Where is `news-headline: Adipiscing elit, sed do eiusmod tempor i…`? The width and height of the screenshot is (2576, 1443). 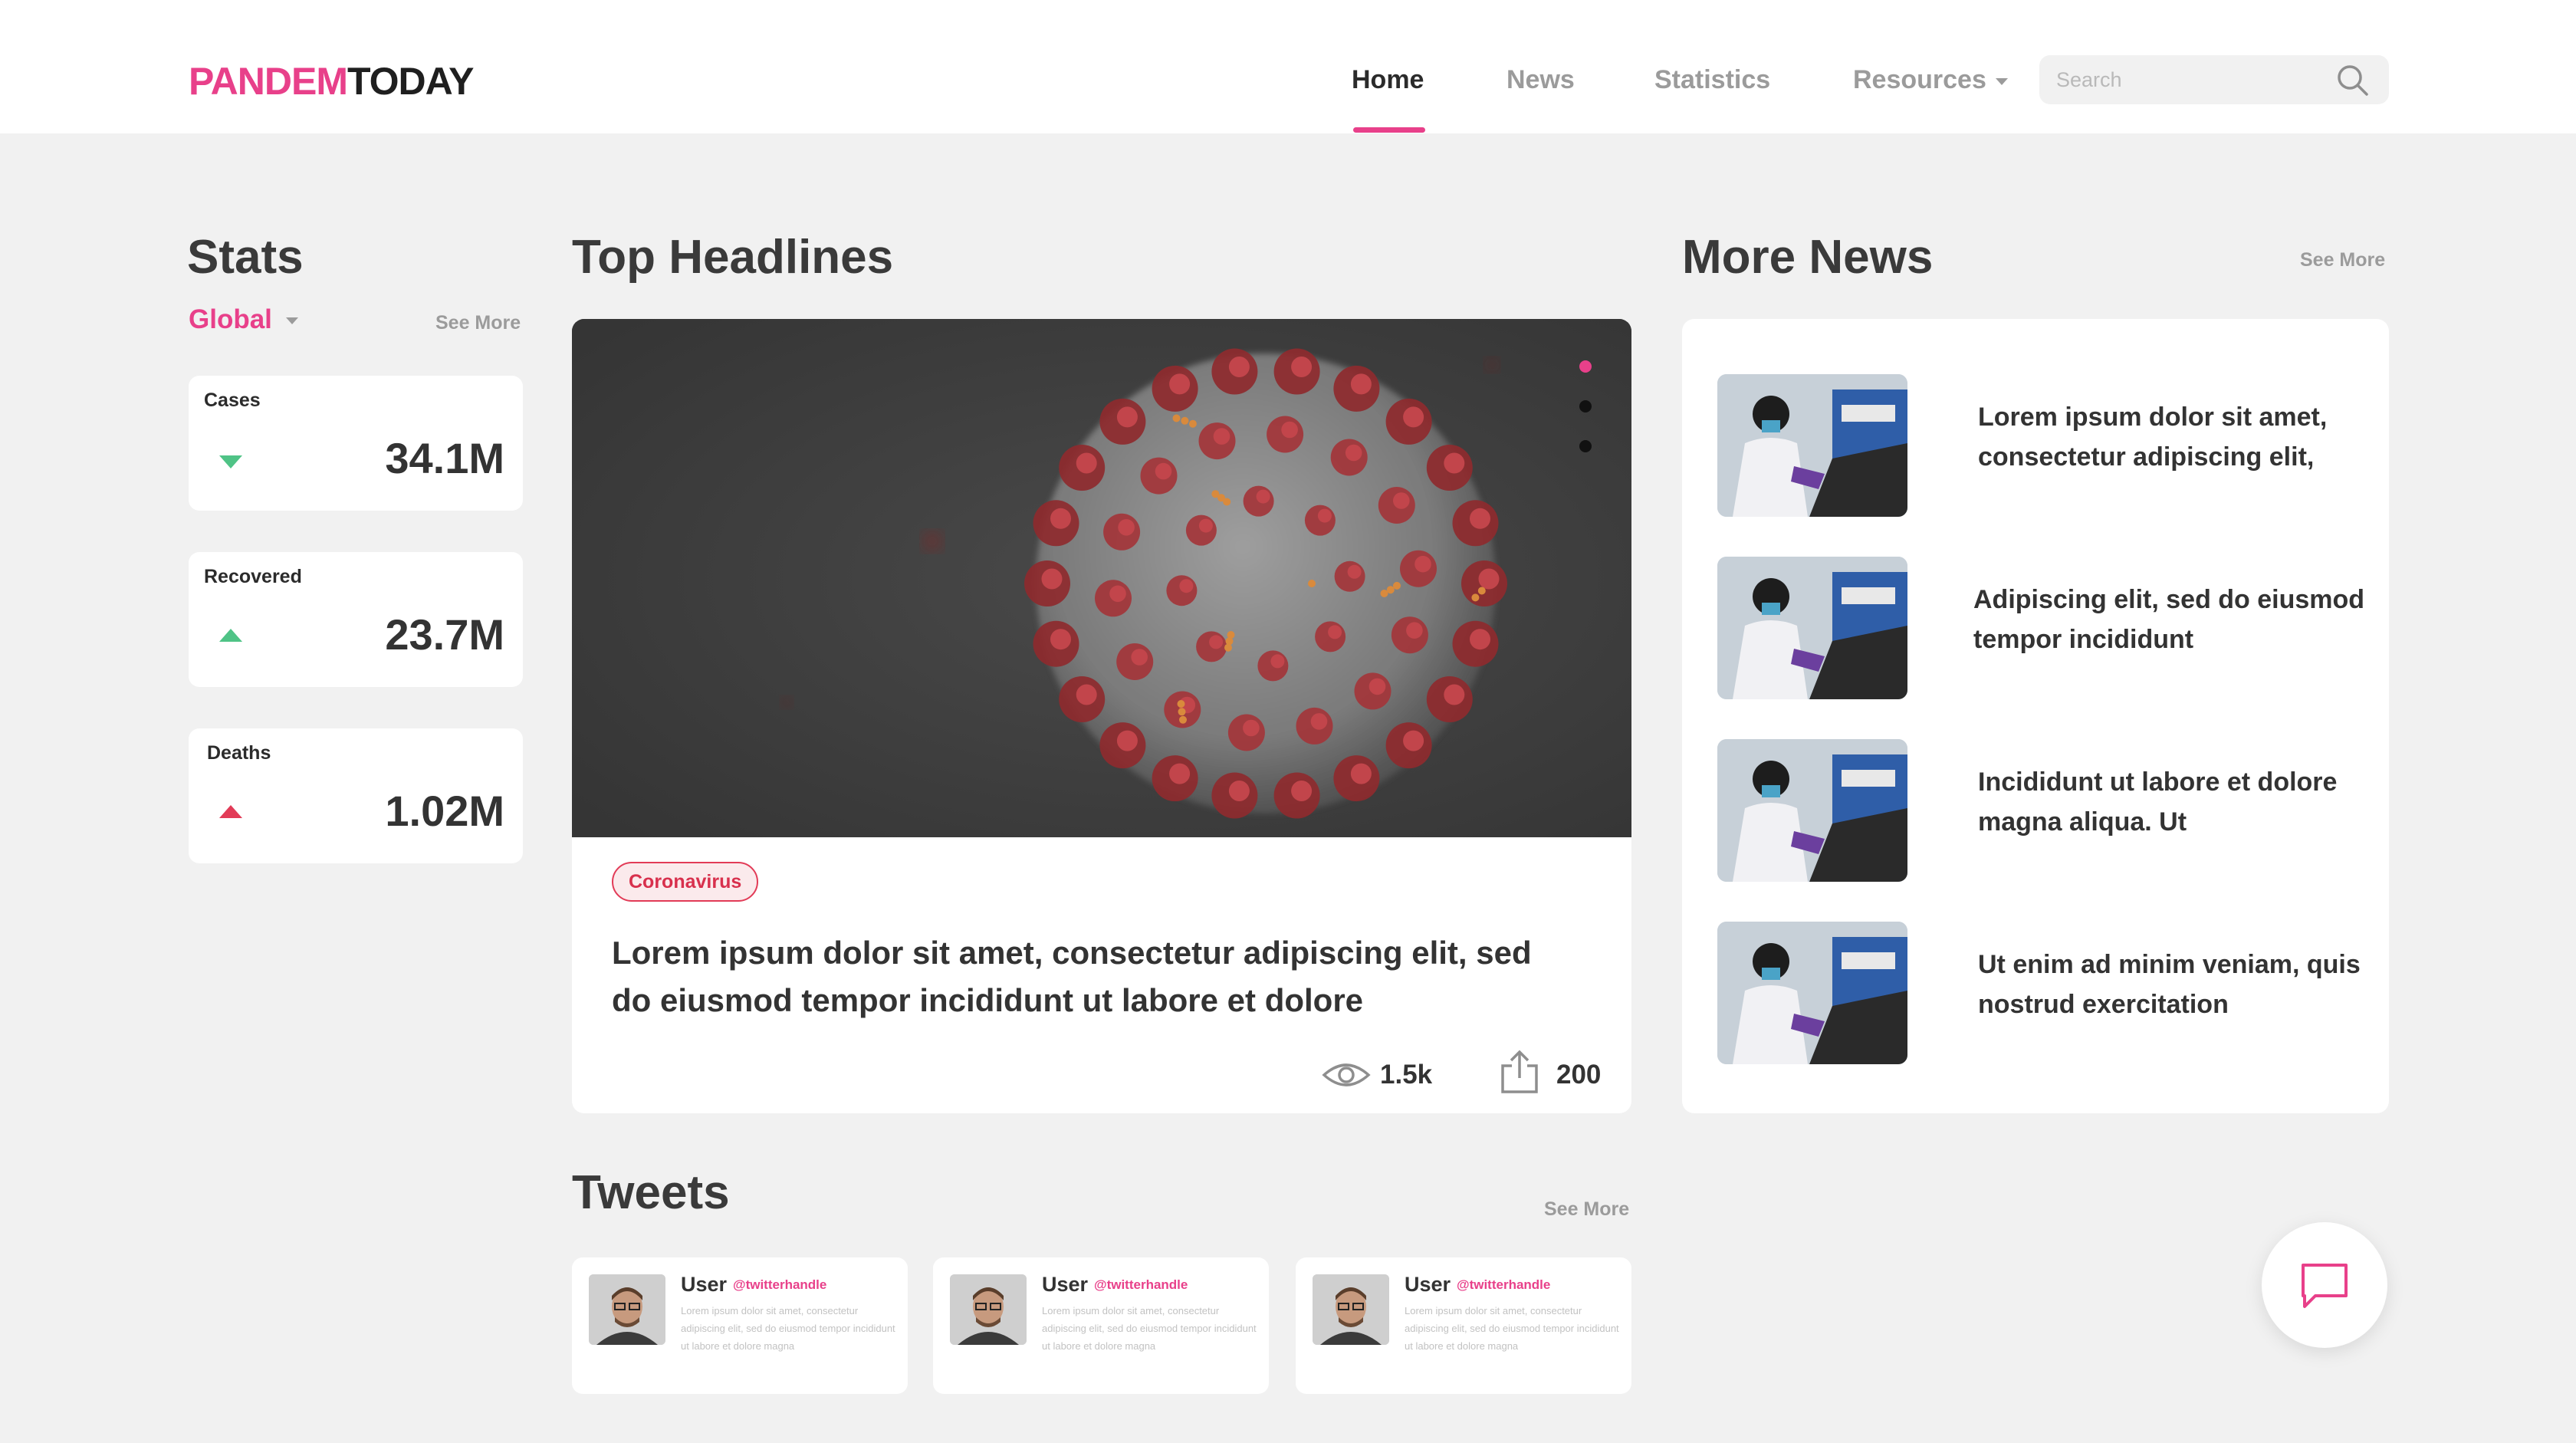
news-headline: Adipiscing elit, sed do eiusmod tempor i… is located at coordinates (2169, 619).